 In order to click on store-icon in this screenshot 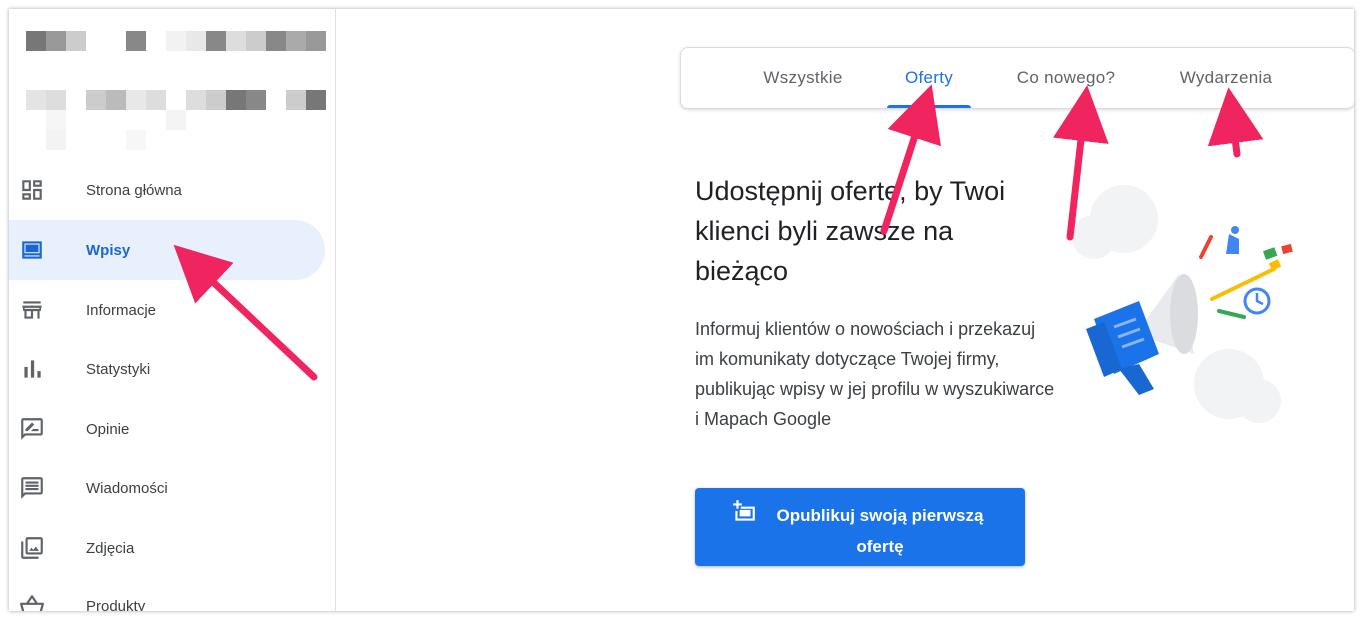, I will do `click(32, 310)`.